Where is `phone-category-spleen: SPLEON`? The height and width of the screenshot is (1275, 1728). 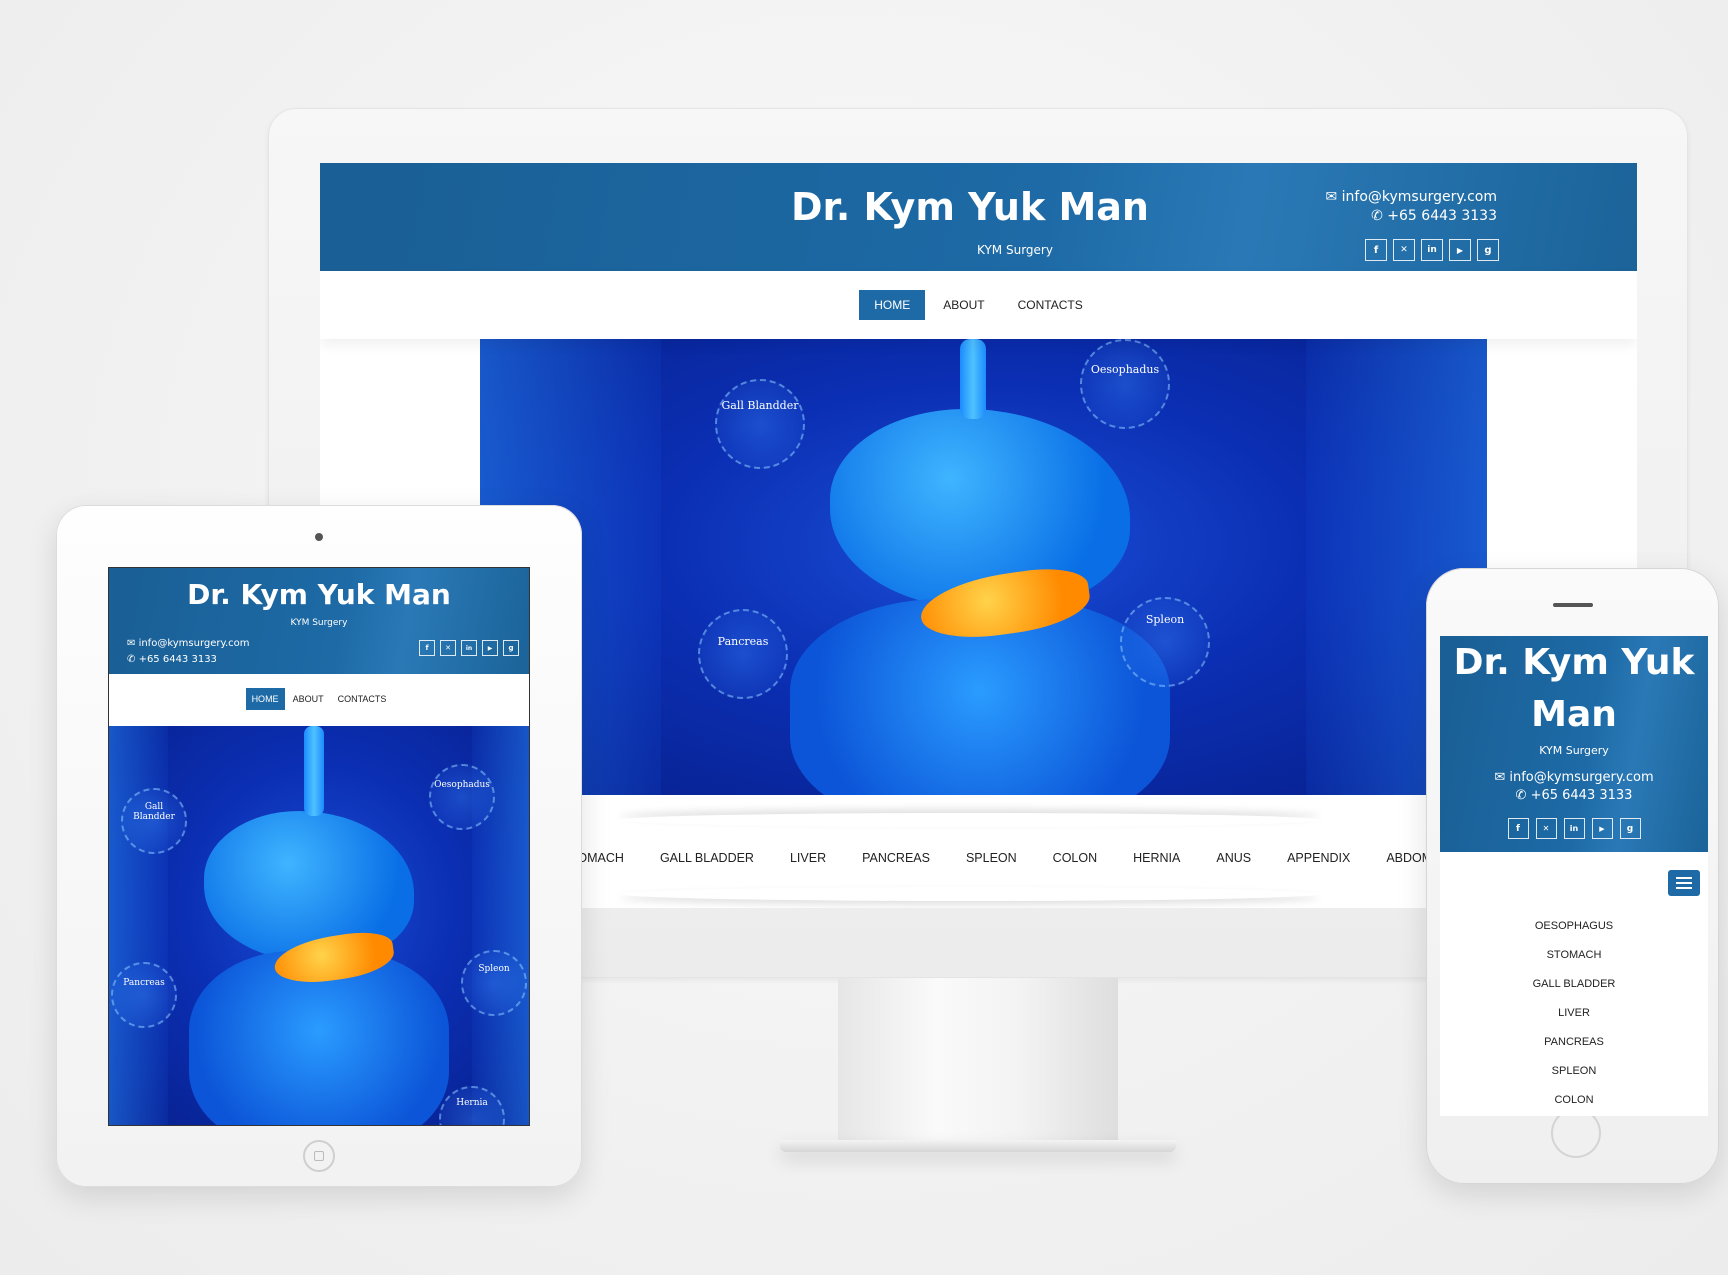
phone-category-spleen: SPLEON is located at coordinates (1574, 1071).